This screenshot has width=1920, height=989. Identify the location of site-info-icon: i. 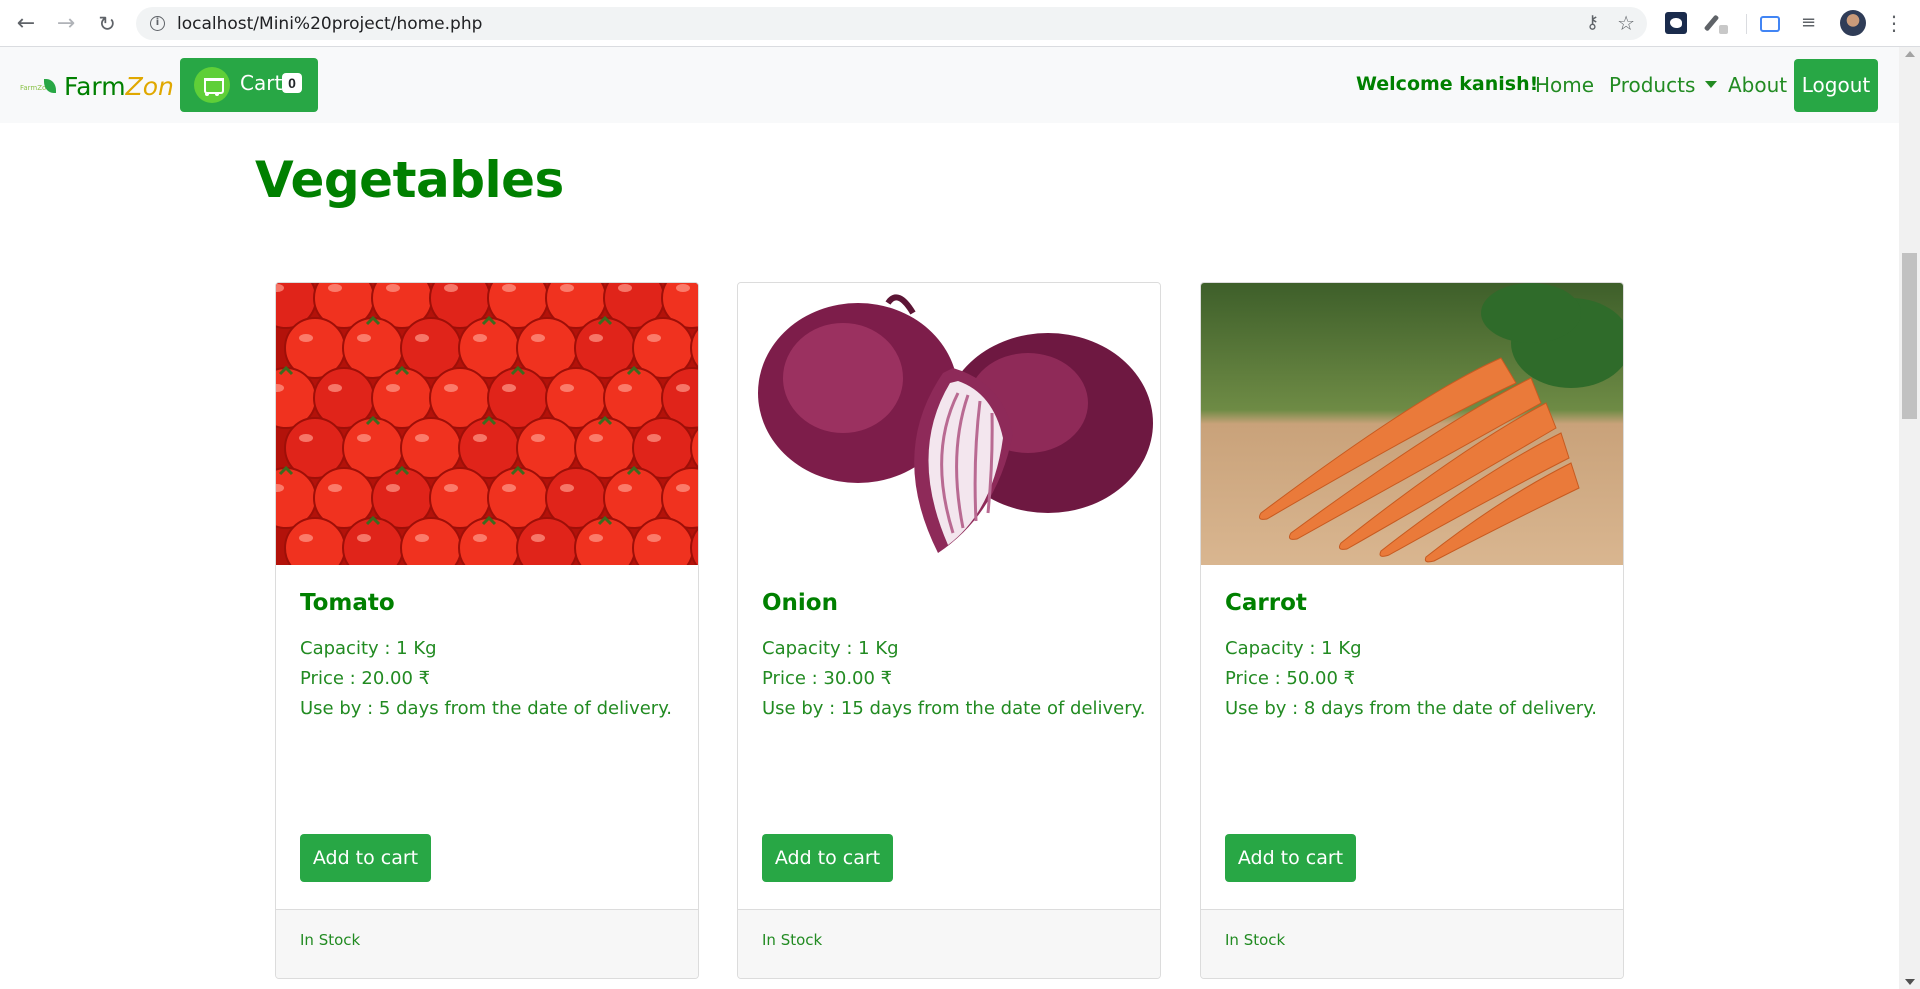
(157, 23).